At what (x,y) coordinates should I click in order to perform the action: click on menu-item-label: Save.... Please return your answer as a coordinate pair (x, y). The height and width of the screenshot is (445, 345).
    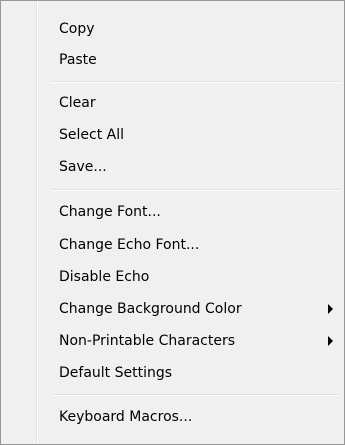
    Looking at the image, I should click on (83, 167).